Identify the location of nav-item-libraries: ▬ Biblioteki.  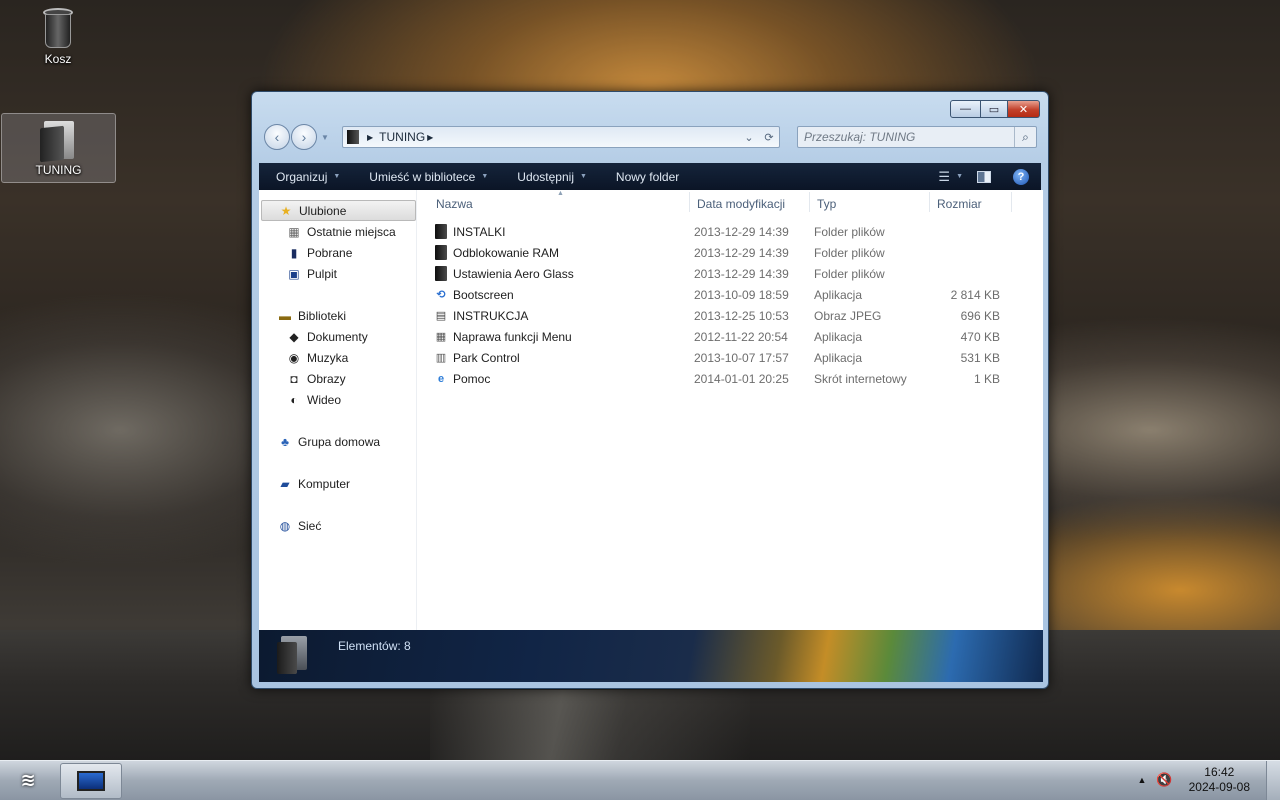
(338, 315).